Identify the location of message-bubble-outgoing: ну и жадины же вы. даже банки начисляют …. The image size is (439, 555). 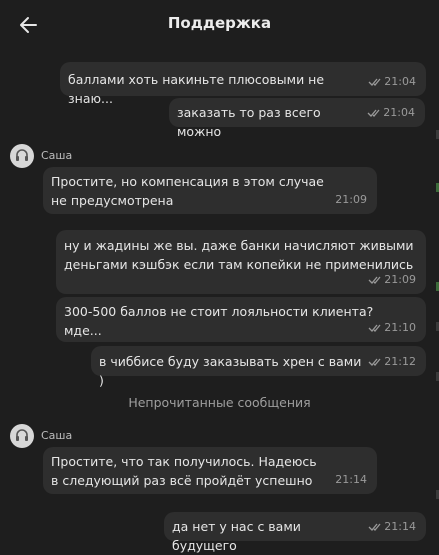
(241, 262).